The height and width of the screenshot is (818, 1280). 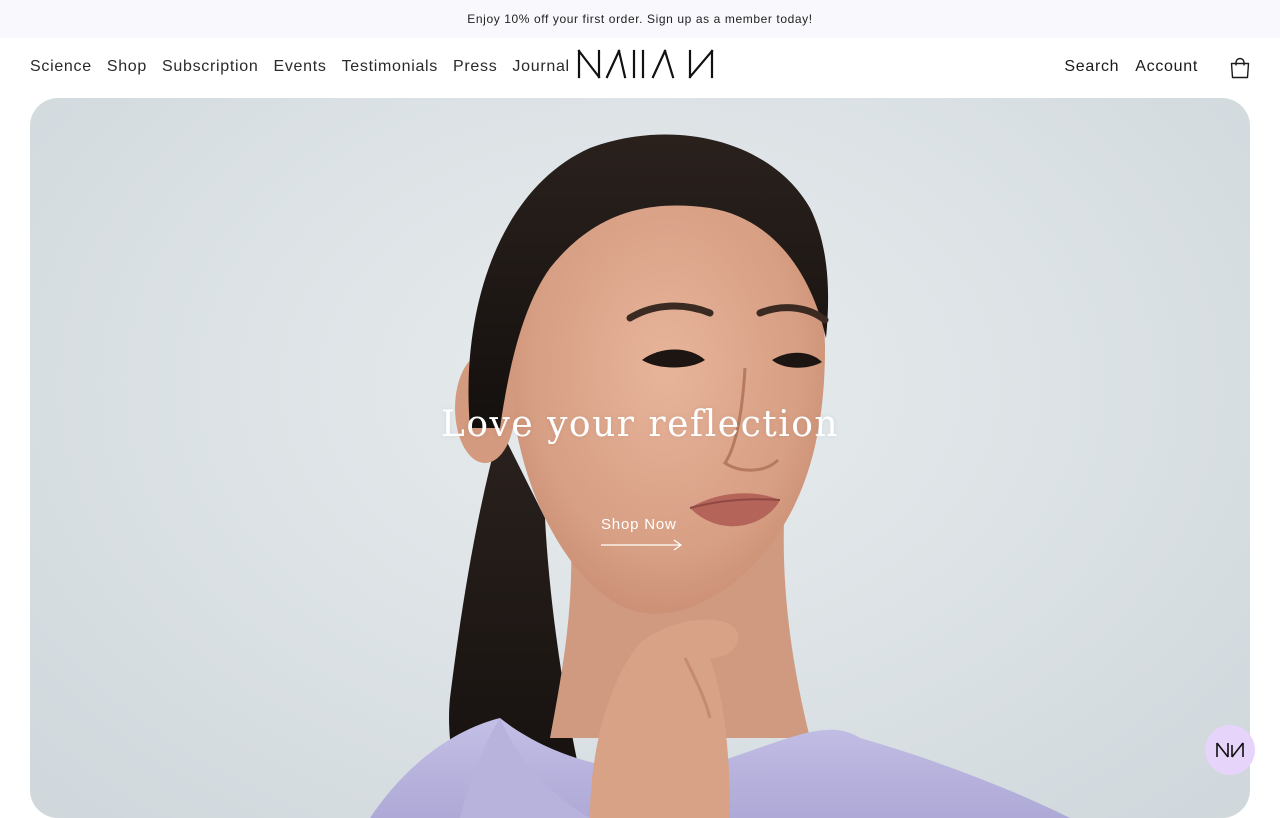 What do you see at coordinates (540, 67) in the screenshot?
I see `nav-journal: Journal` at bounding box center [540, 67].